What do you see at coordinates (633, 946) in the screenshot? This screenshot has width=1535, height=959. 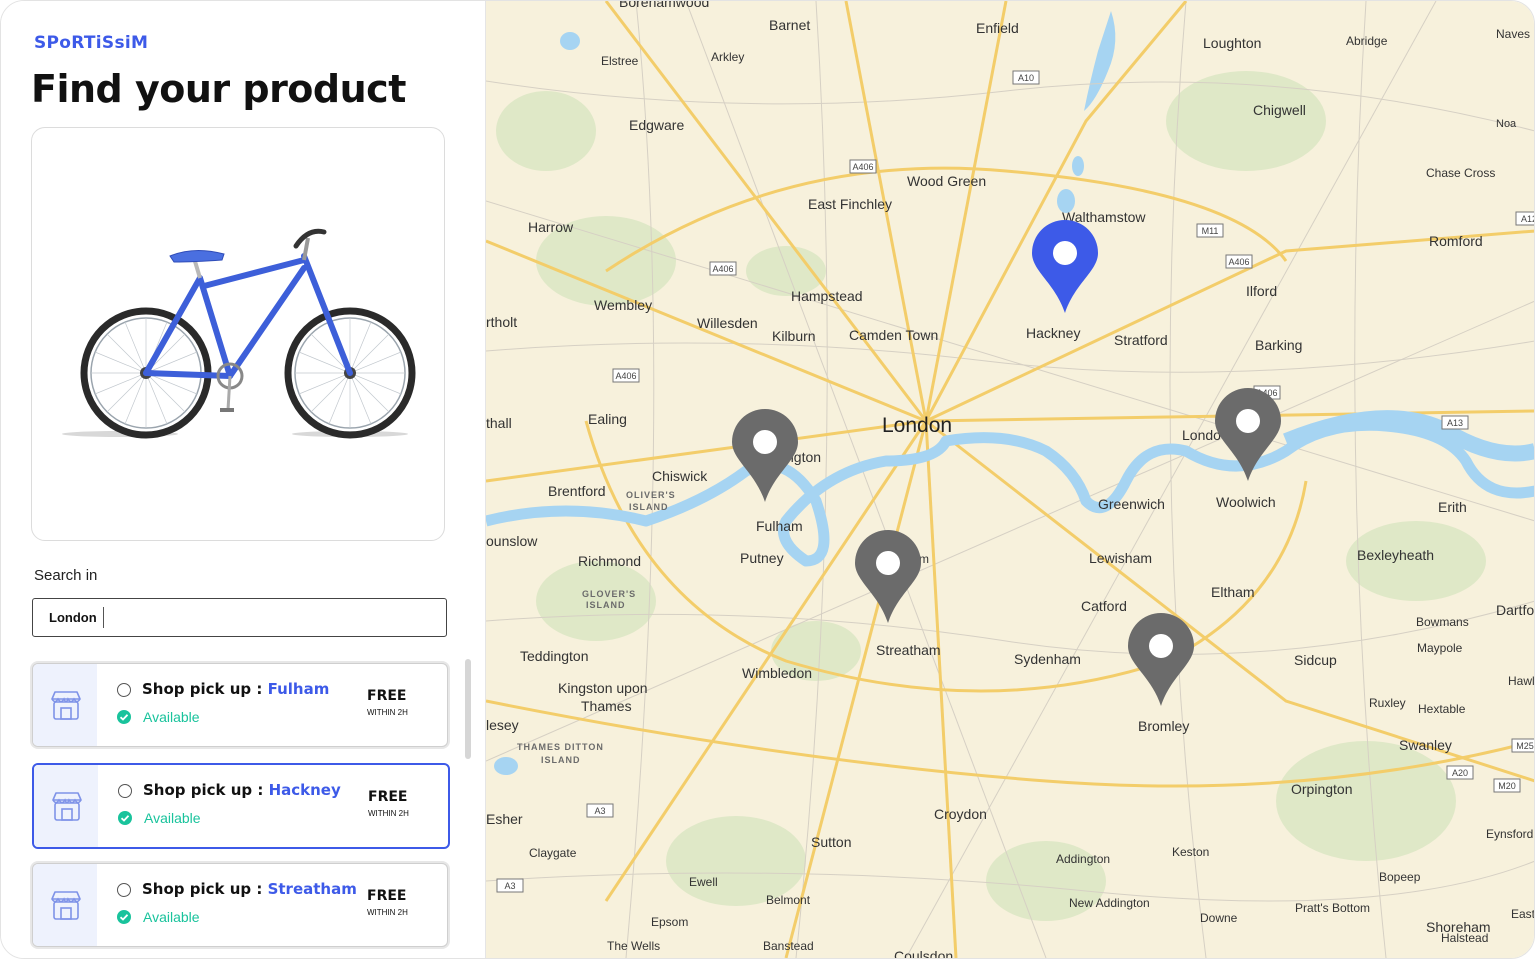 I see `map-place-label: The Wells` at bounding box center [633, 946].